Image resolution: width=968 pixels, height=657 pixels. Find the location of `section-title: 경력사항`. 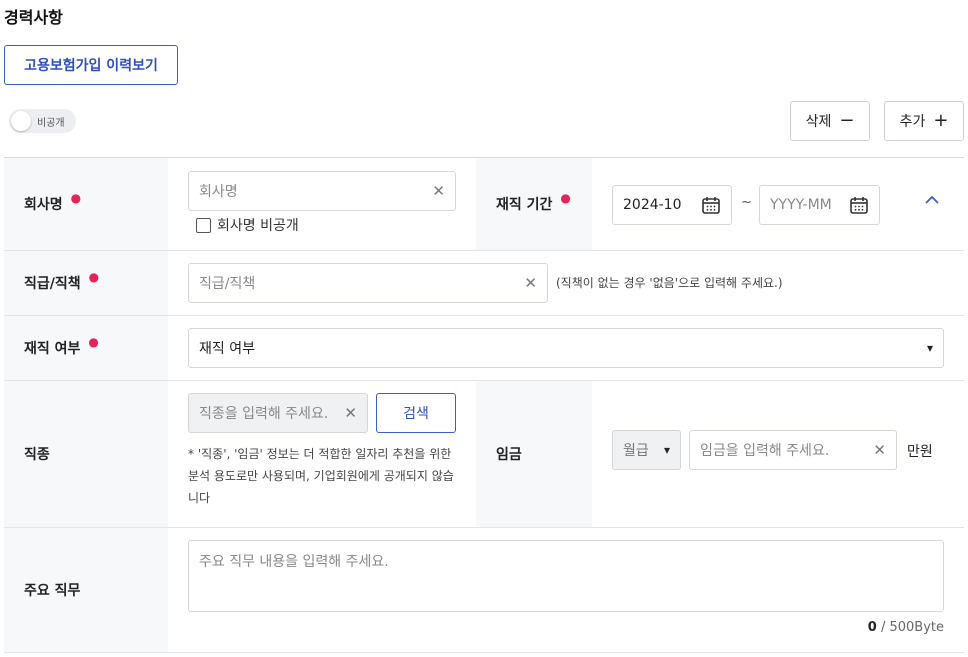

section-title: 경력사항 is located at coordinates (33, 17).